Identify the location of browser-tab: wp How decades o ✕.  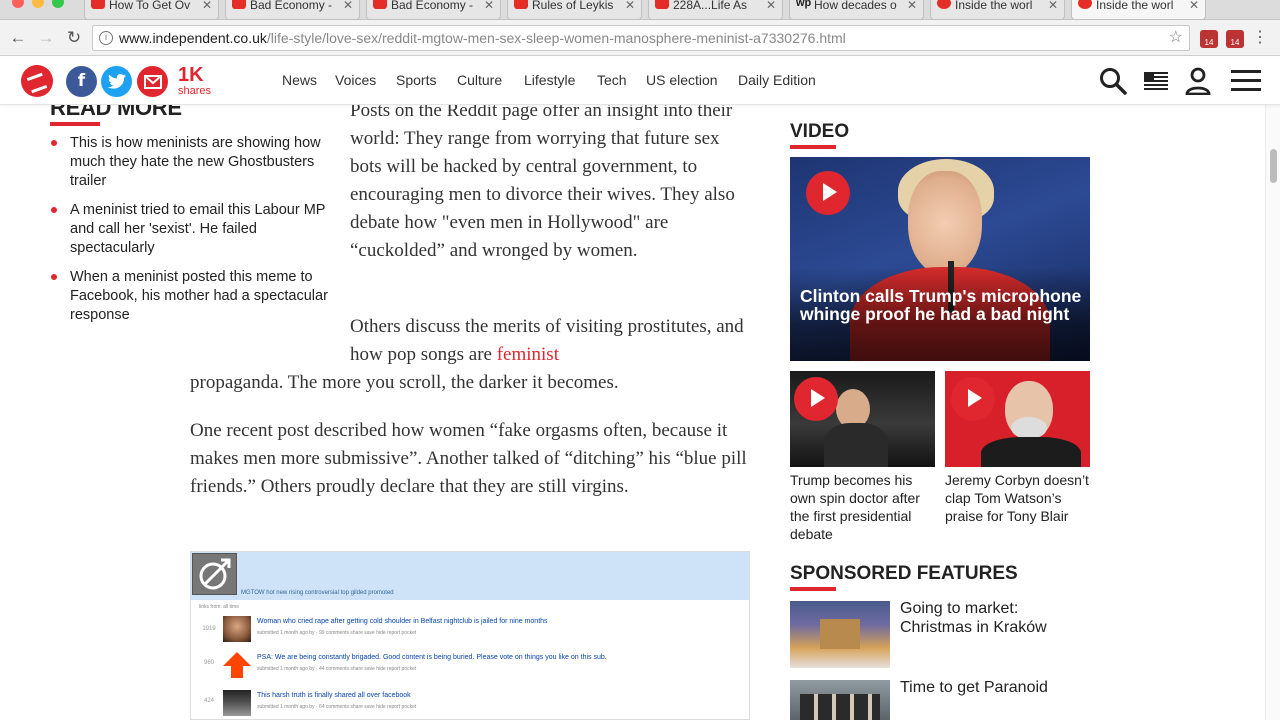
(856, 10).